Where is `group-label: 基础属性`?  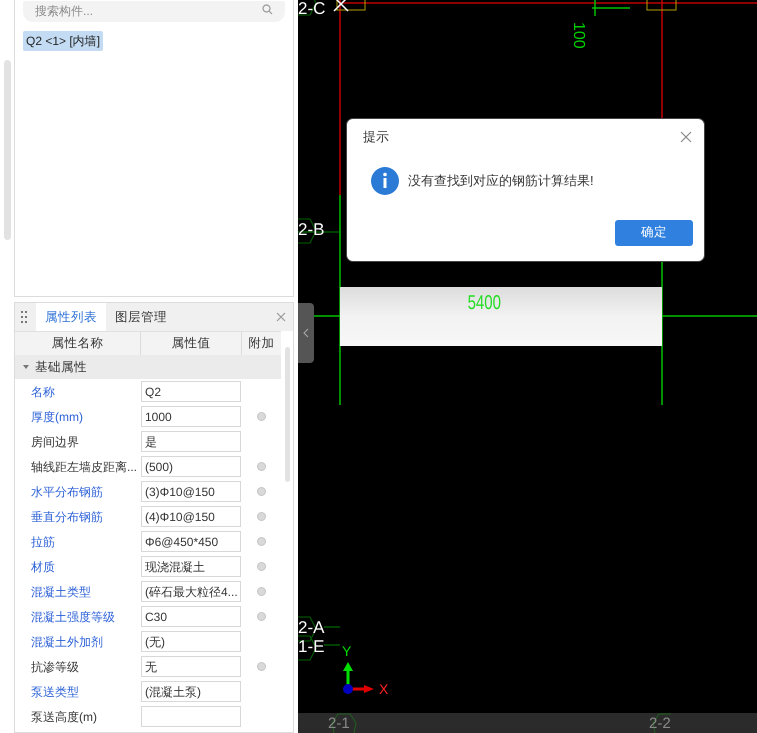
group-label: 基础属性 is located at coordinates (61, 367).